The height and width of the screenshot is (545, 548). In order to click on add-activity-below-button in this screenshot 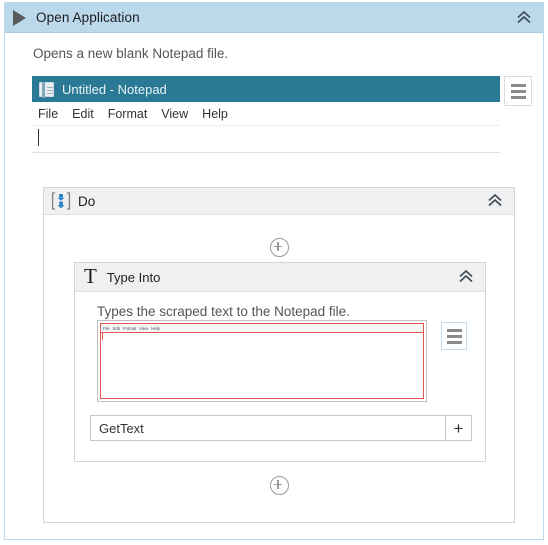, I will do `click(279, 485)`.